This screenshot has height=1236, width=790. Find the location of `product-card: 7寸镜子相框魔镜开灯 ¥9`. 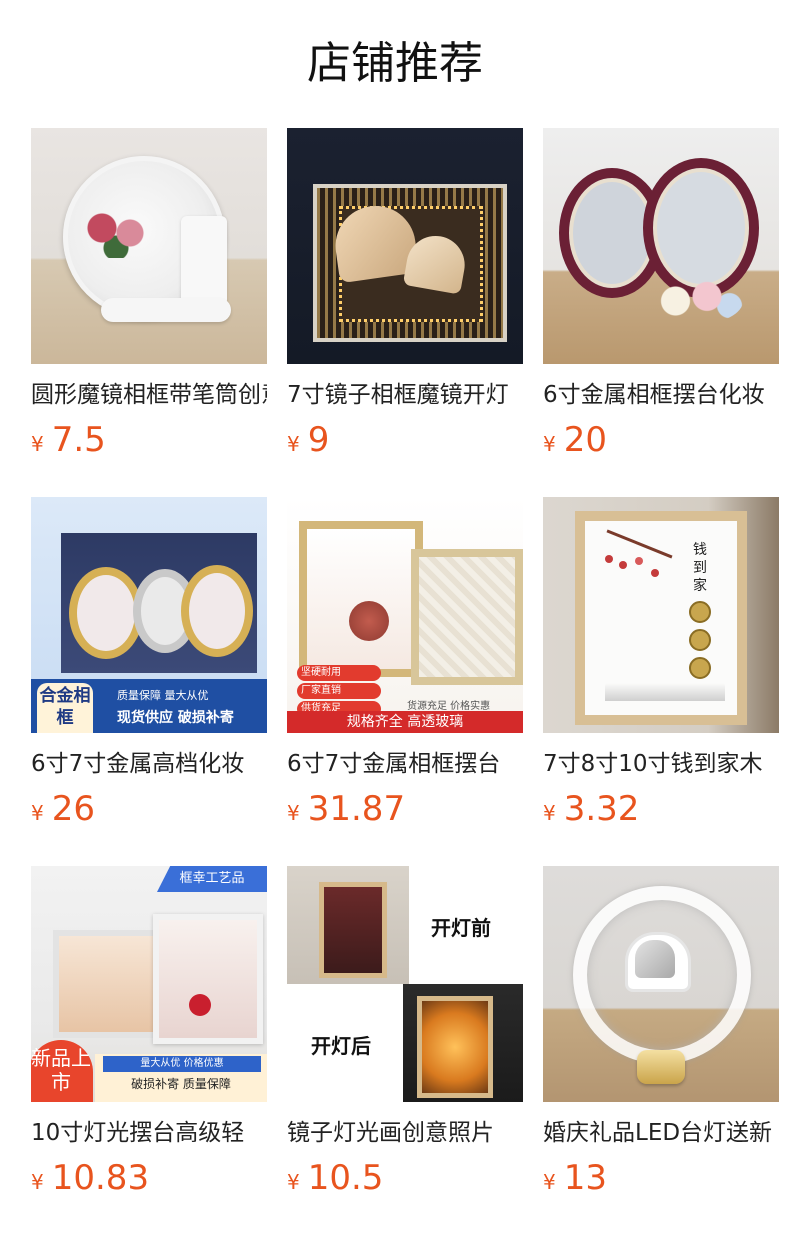

product-card: 7寸镜子相框魔镜开灯 ¥9 is located at coordinates (405, 297).